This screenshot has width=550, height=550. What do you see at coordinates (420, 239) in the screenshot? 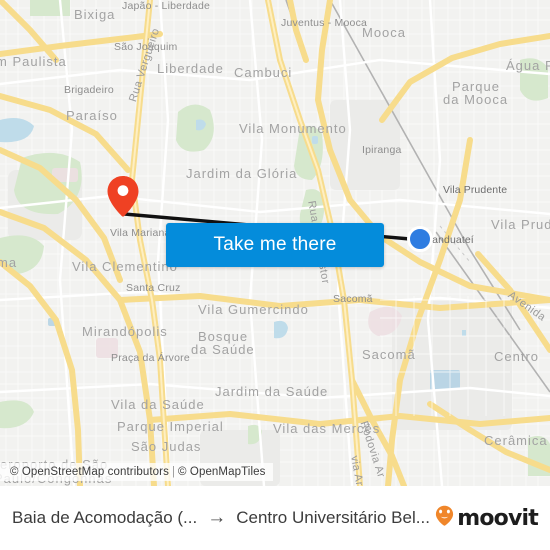
I see `destination-stop-dot` at bounding box center [420, 239].